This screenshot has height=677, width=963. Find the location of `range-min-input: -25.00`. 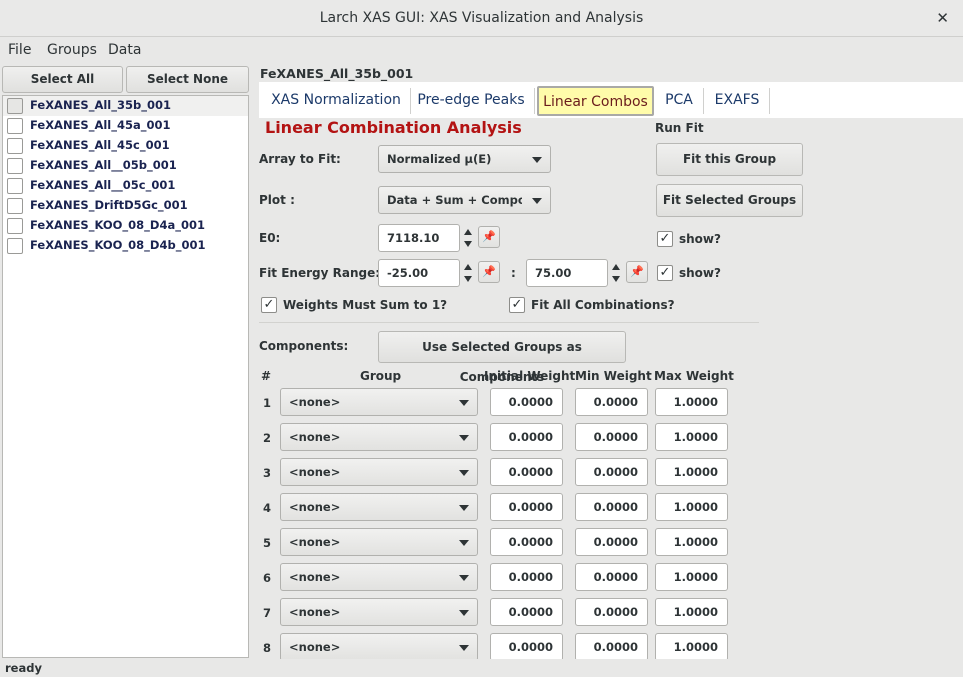

range-min-input: -25.00 is located at coordinates (419, 273).